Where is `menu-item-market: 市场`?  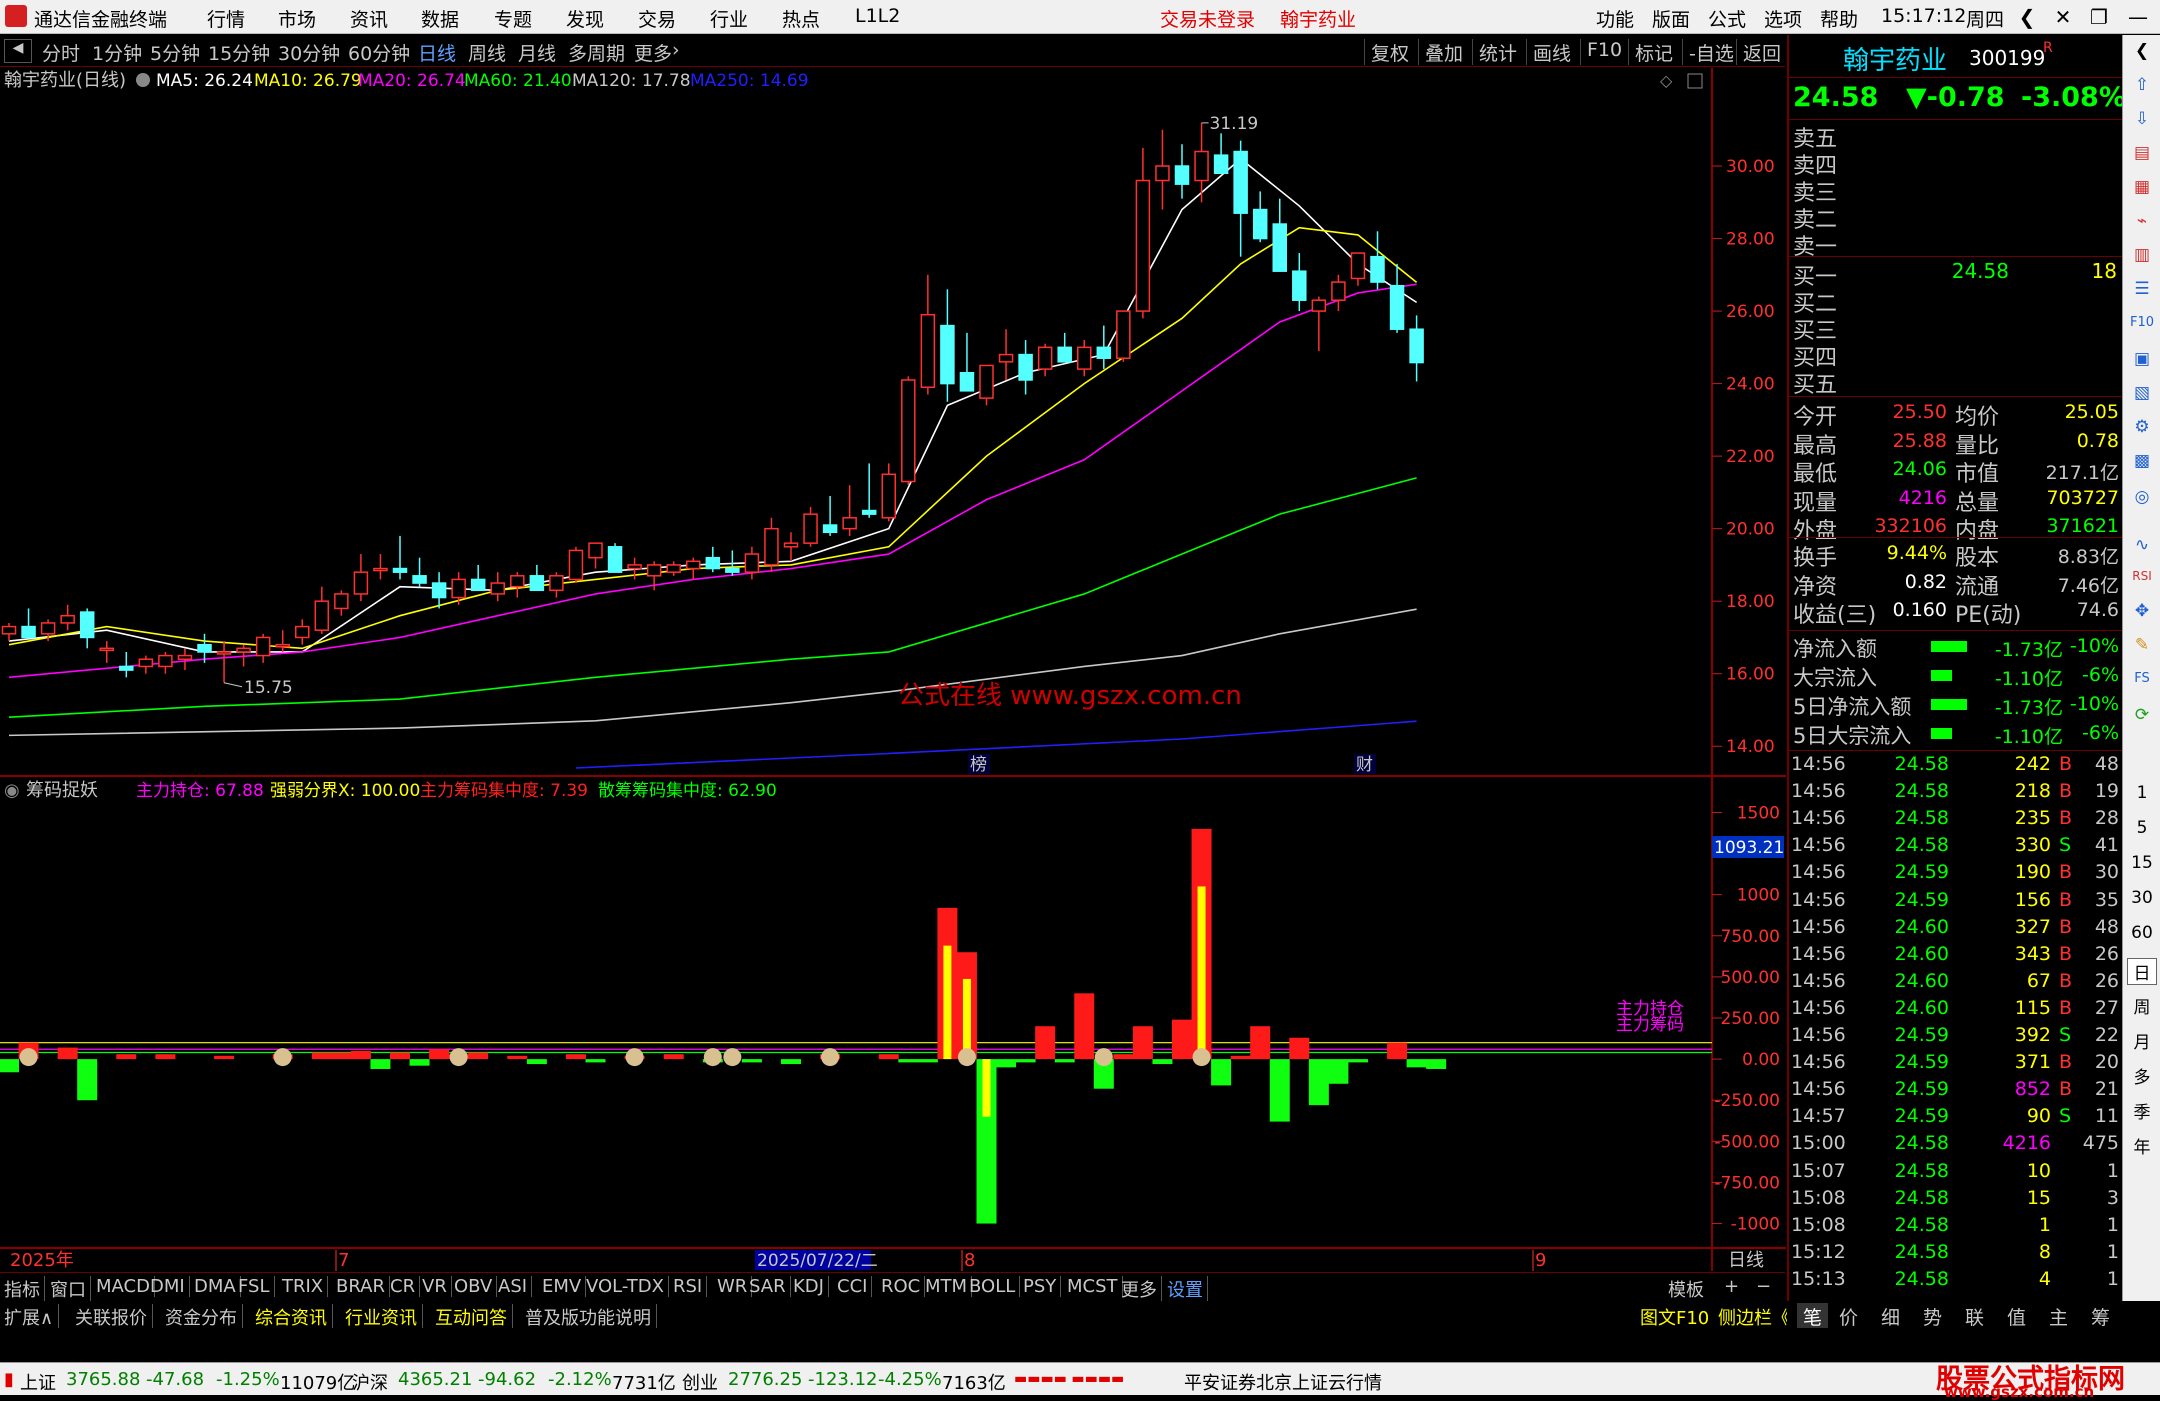
menu-item-market: 市场 is located at coordinates (297, 18).